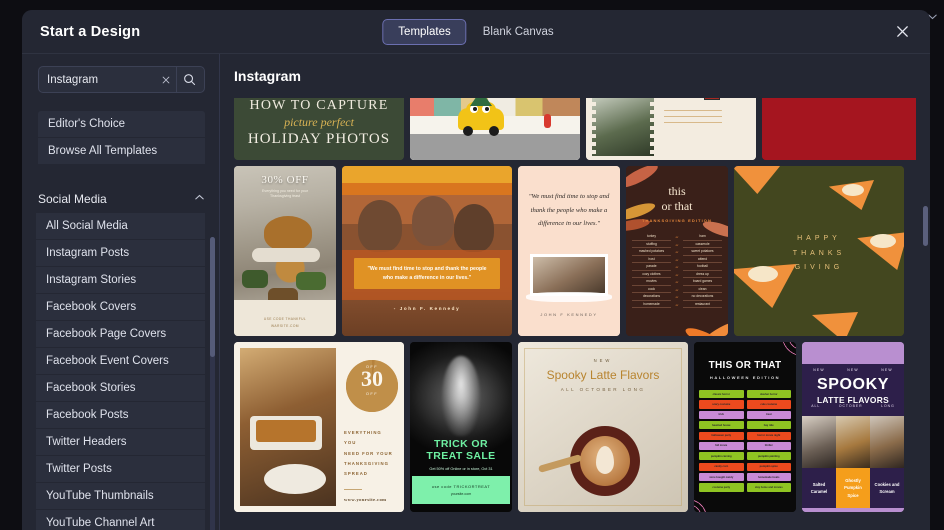 The height and width of the screenshot is (530, 944). What do you see at coordinates (120, 469) in the screenshot?
I see `sidebar-item-twitter-posts: Twitter Posts` at bounding box center [120, 469].